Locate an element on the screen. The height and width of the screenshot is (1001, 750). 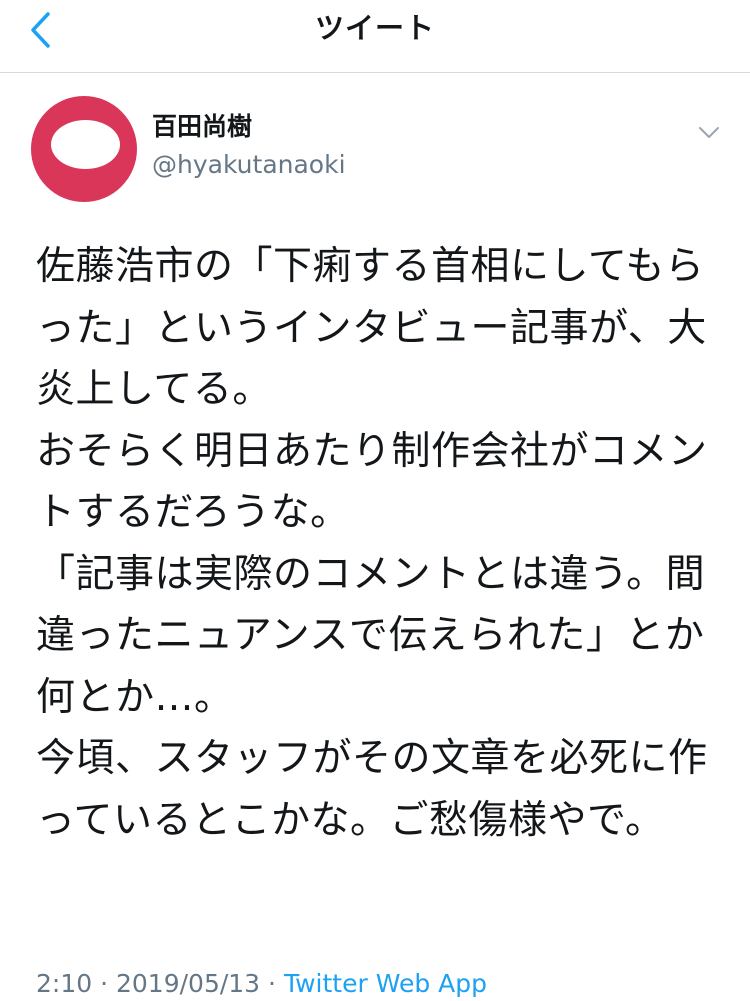
tweet-menu-button is located at coordinates (709, 133).